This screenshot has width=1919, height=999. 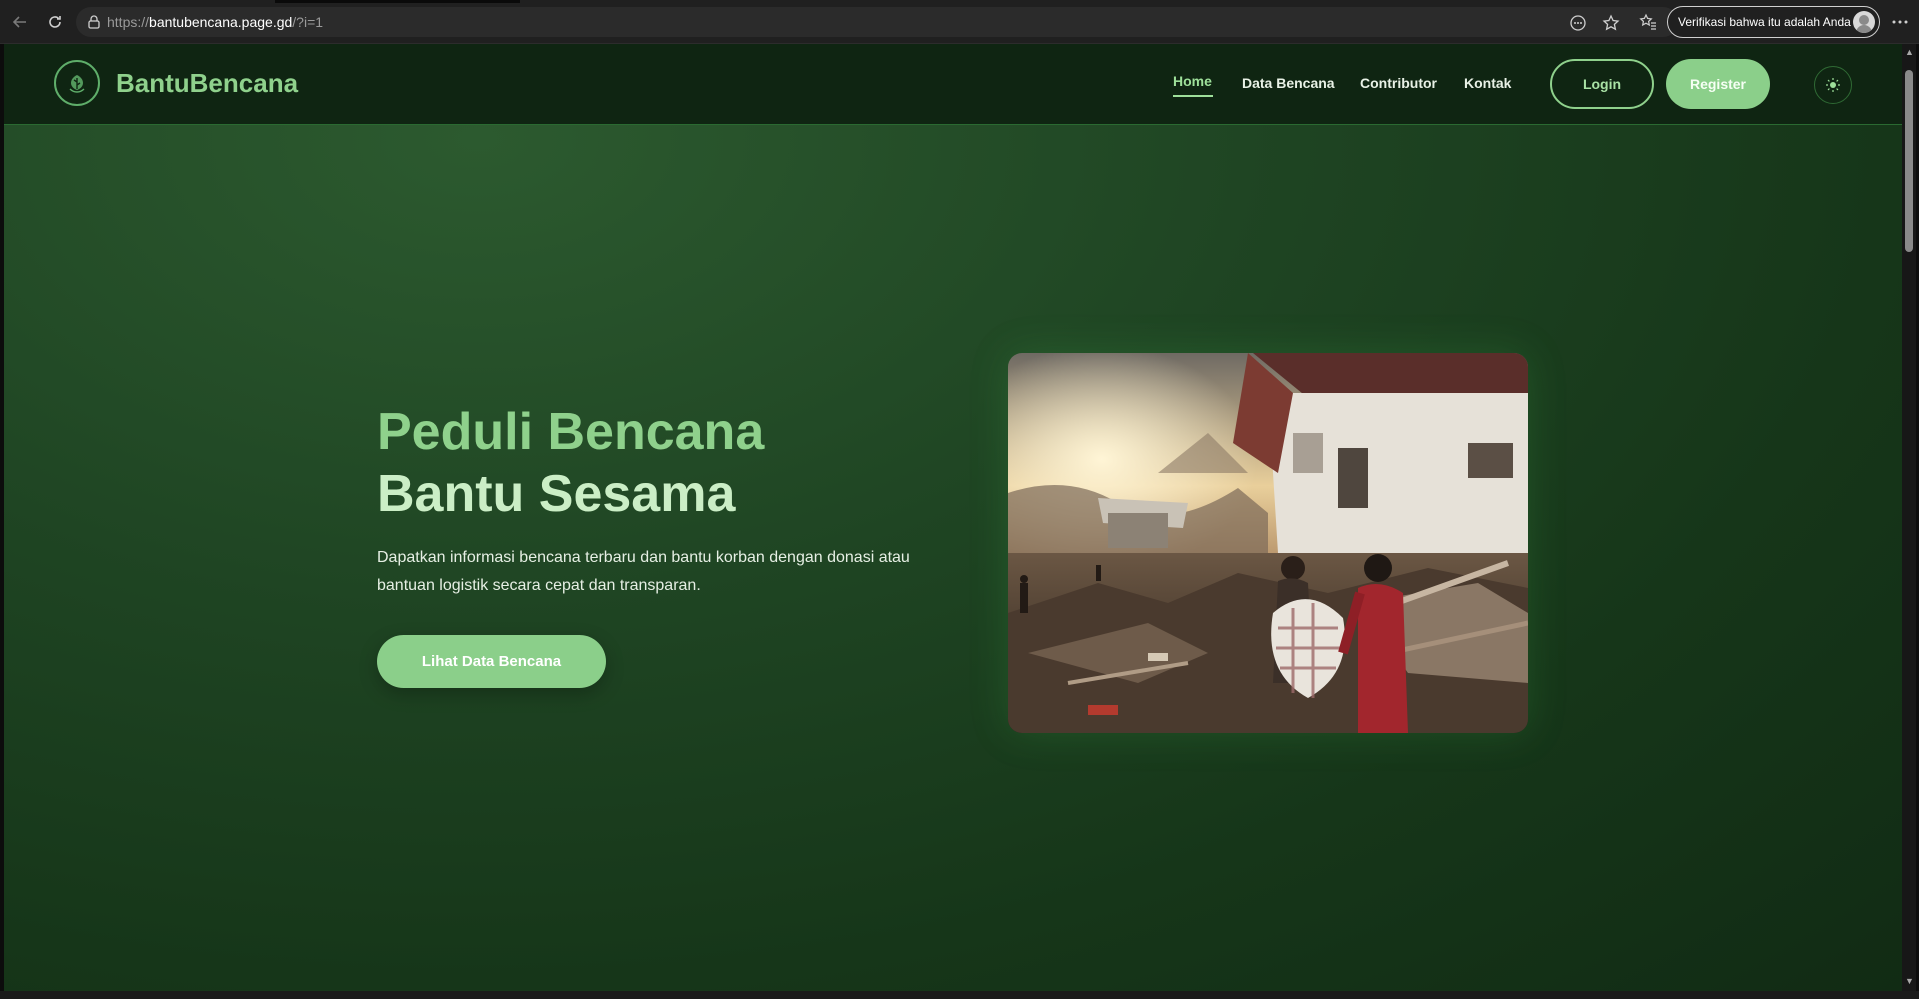 I want to click on scroll-up-icon: ▲, so click(x=1909, y=52).